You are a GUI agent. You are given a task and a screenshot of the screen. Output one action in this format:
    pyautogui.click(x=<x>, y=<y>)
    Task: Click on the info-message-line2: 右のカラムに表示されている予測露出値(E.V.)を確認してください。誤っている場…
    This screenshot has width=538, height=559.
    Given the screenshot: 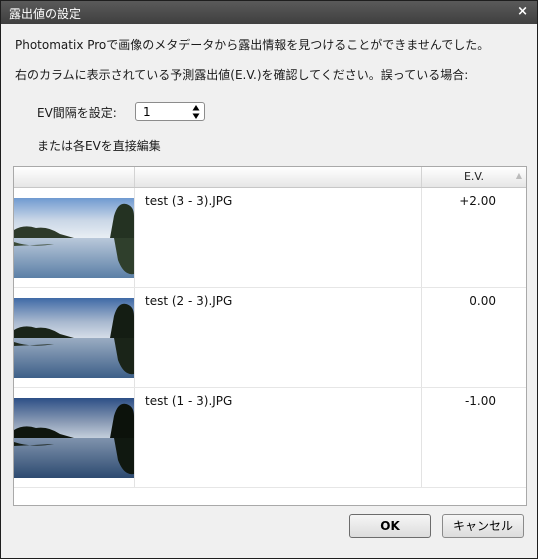 What is the action you would take?
    pyautogui.click(x=242, y=75)
    